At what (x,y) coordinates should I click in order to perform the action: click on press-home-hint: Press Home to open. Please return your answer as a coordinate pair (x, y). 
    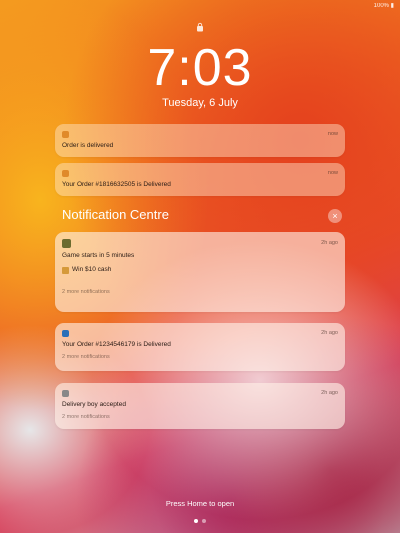
    Looking at the image, I should click on (200, 503).